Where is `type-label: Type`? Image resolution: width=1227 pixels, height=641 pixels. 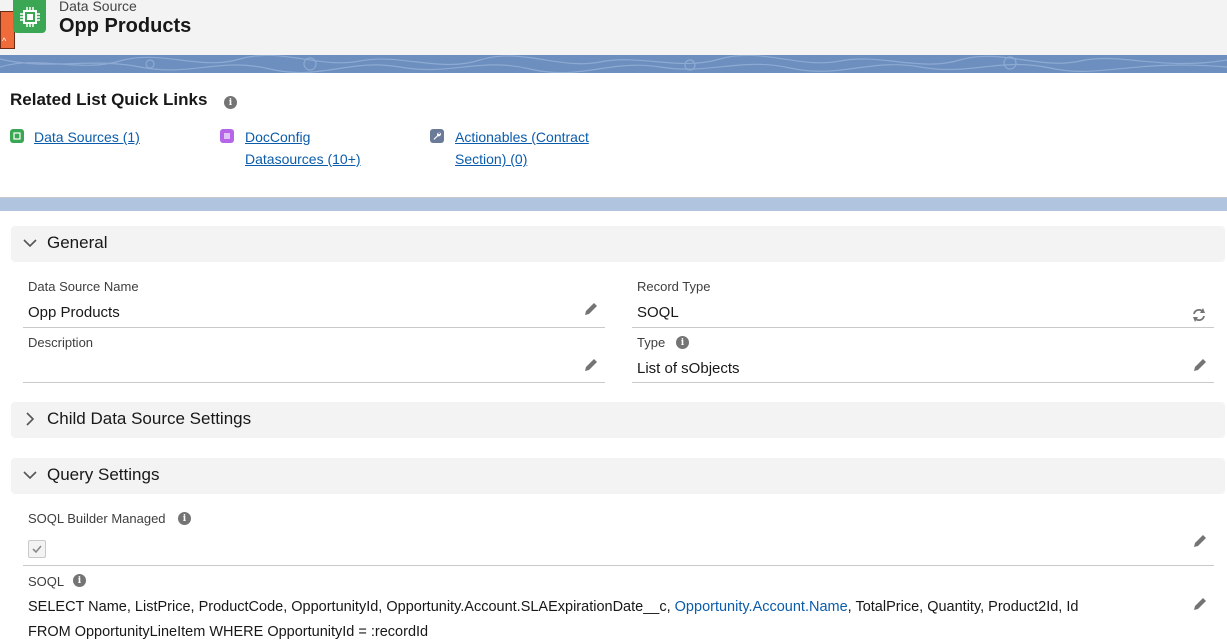
type-label: Type is located at coordinates (651, 342).